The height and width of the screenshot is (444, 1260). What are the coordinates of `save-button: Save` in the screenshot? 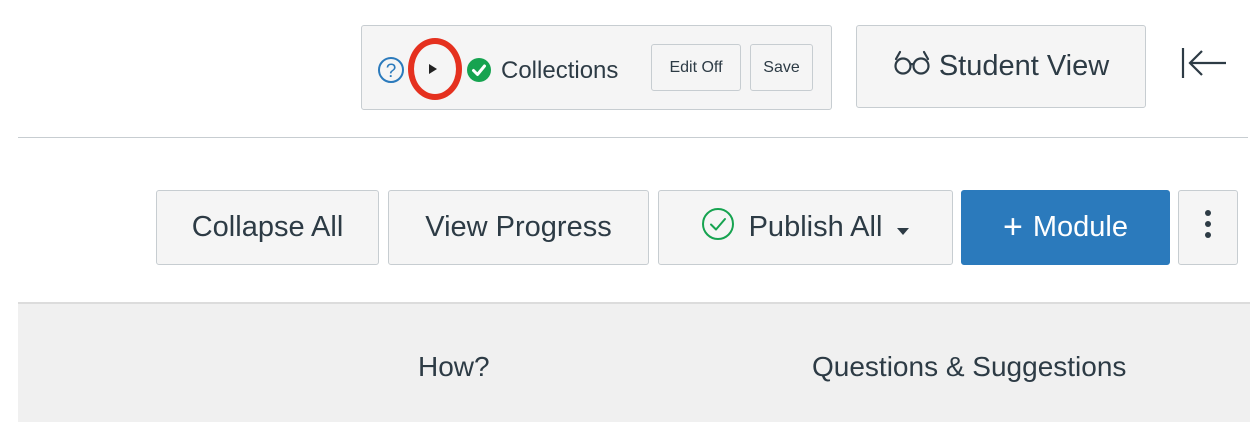 It's located at (781, 67).